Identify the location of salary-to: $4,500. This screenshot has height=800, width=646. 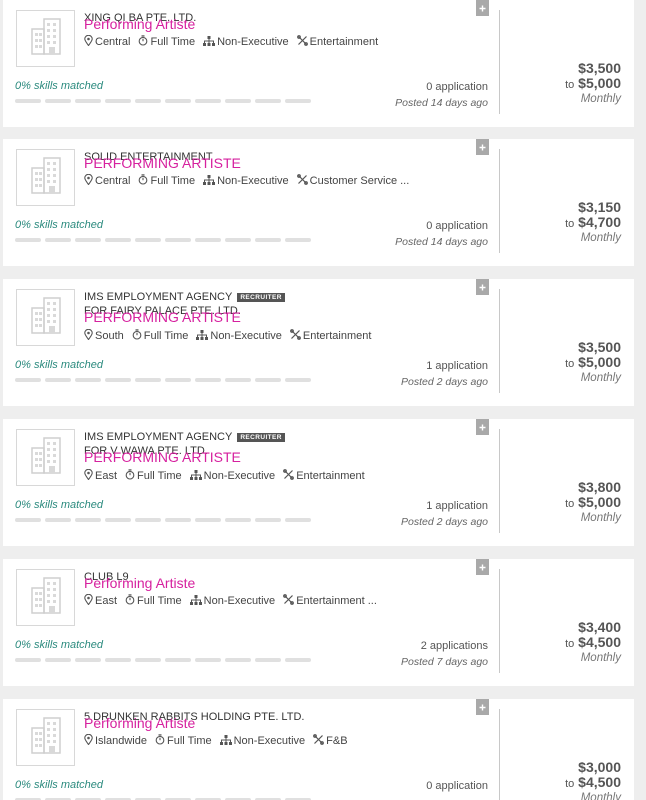
(599, 642).